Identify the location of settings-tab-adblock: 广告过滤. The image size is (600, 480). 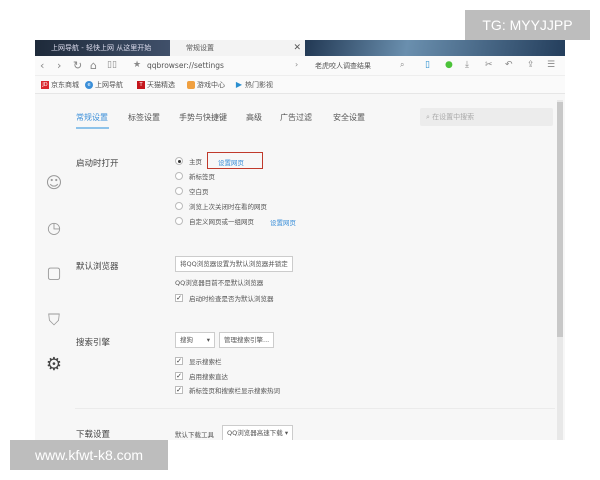
(296, 117).